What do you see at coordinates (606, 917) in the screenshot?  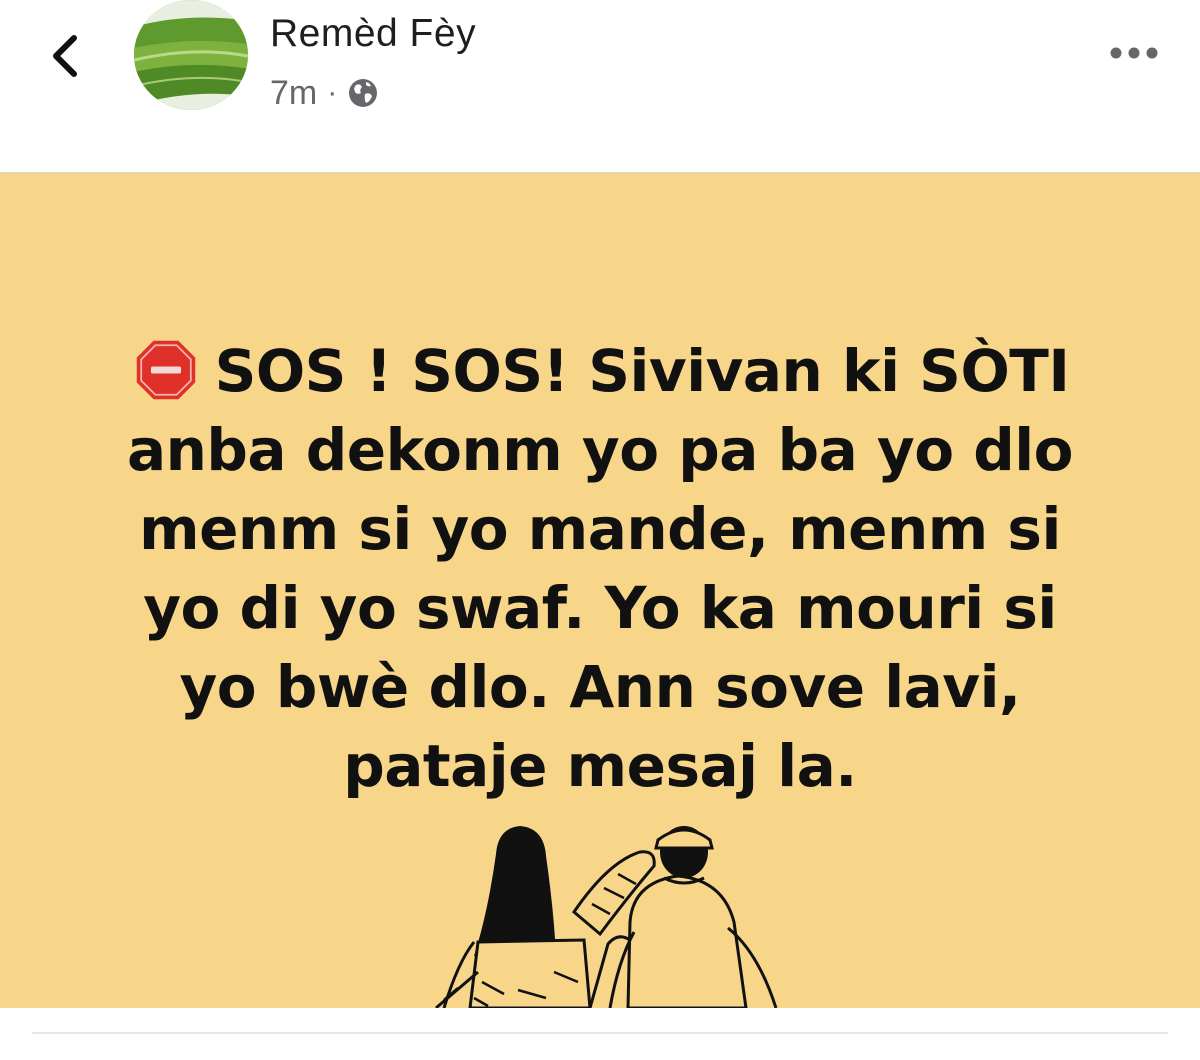 I see `people-illustration` at bounding box center [606, 917].